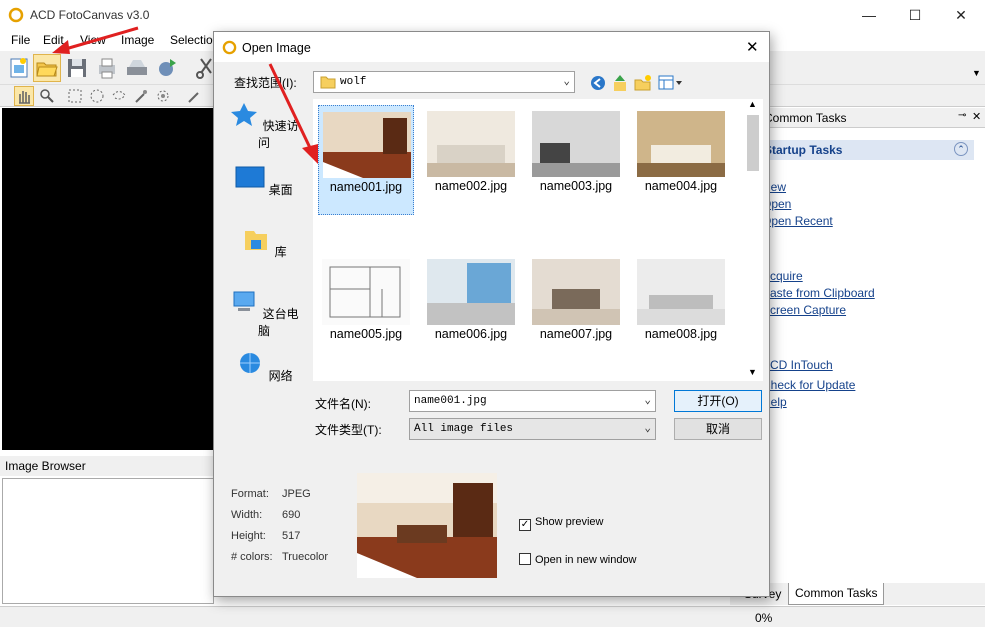 Image resolution: width=985 pixels, height=627 pixels. I want to click on file-name: name006.jpg, so click(471, 334).